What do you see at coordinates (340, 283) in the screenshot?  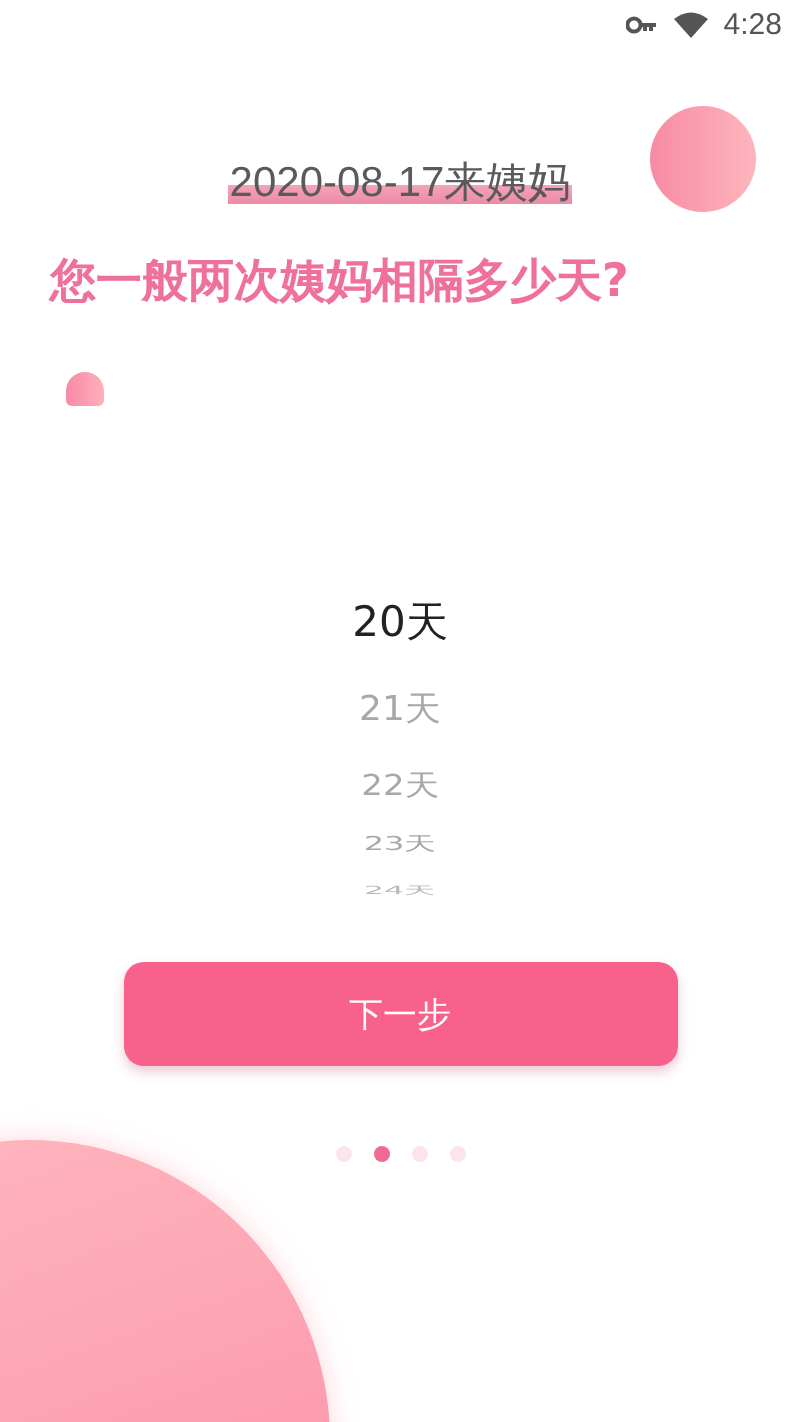 I see `question-title: 您一般两次姨妈相隔多少天?` at bounding box center [340, 283].